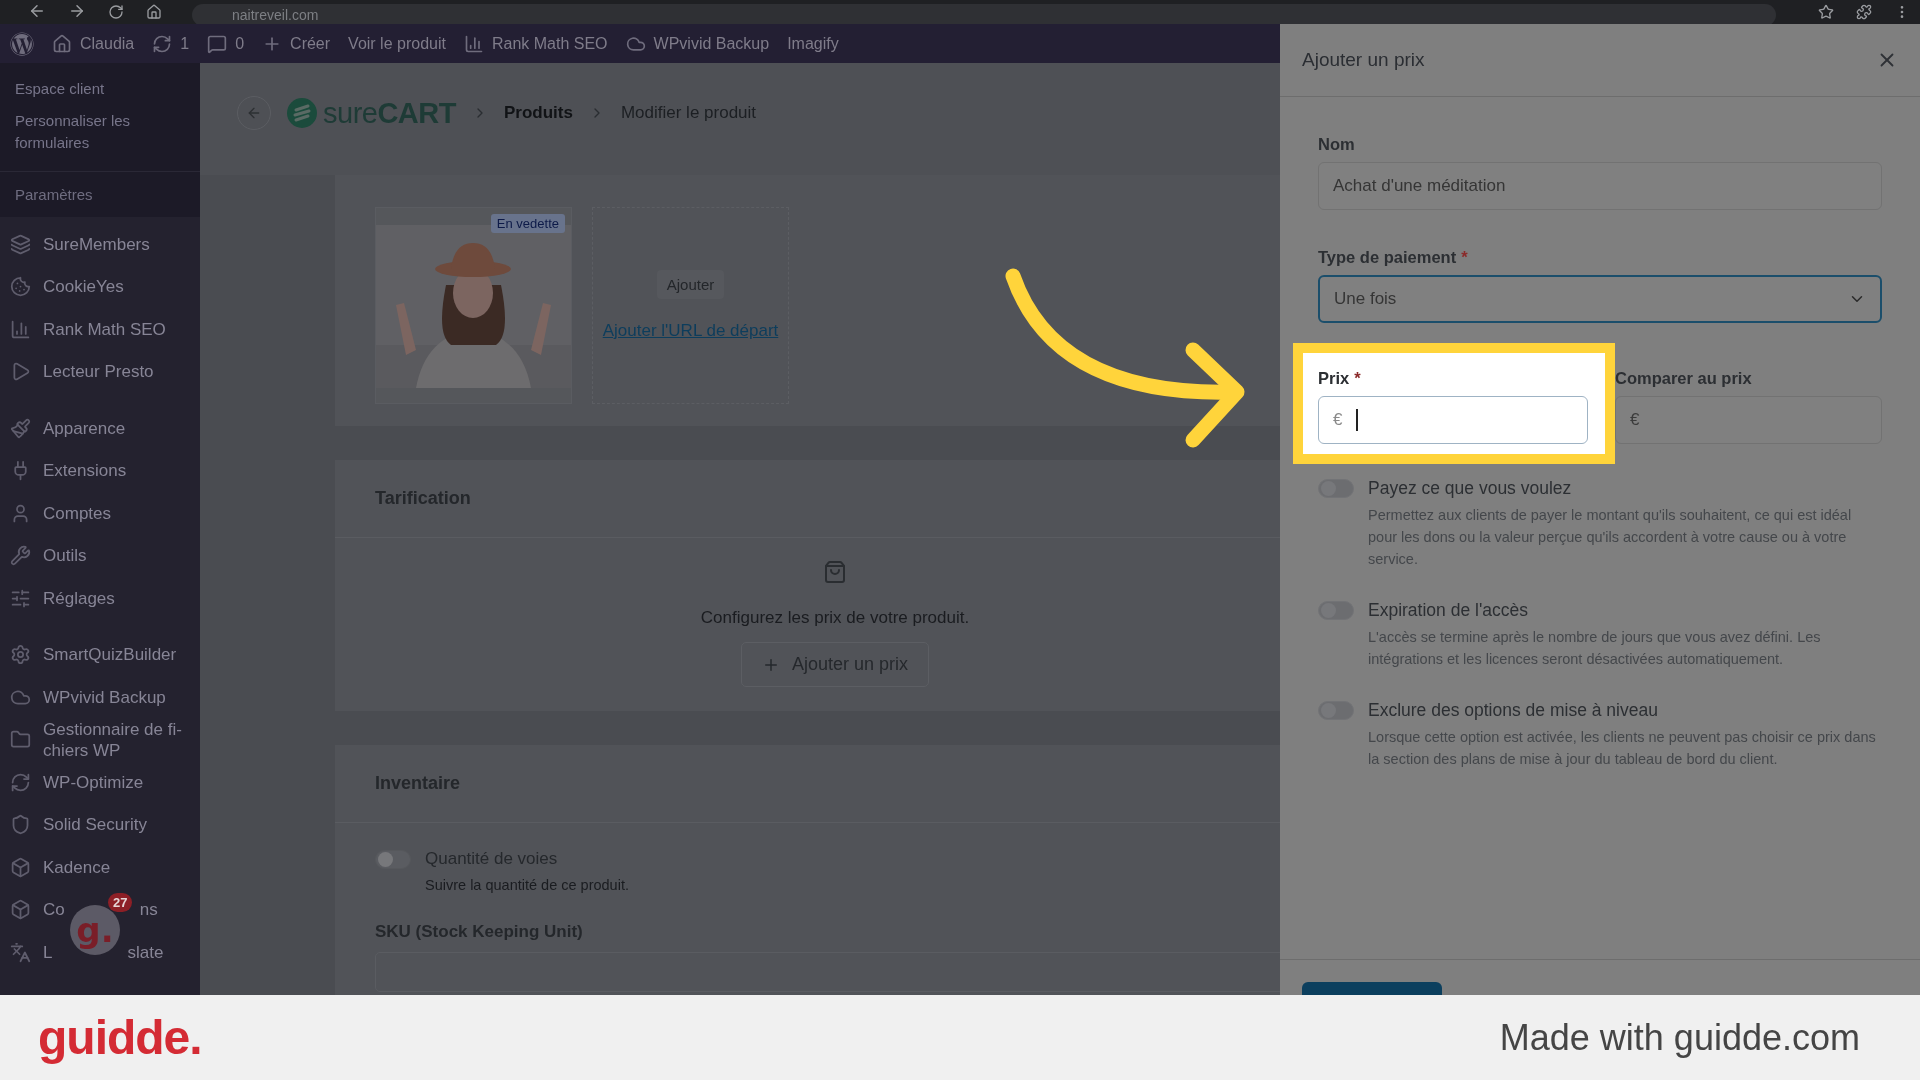 The image size is (1920, 1080). Describe the element at coordinates (20, 952) in the screenshot. I see `translate-icon` at that location.